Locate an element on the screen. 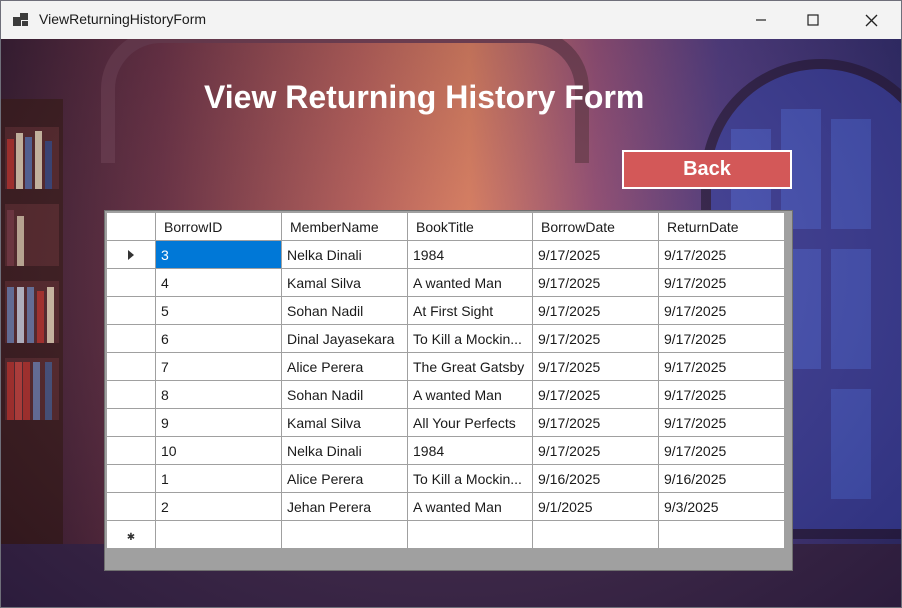  cell-borrowid: 1 is located at coordinates (218, 478).